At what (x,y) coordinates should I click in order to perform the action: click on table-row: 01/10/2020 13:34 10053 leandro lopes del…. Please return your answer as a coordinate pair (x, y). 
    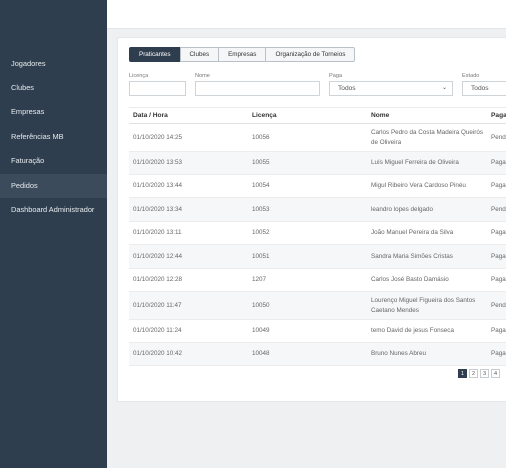
    Looking at the image, I should click on (317, 210).